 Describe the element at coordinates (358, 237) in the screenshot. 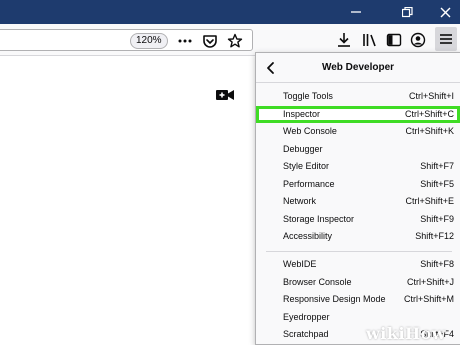

I see `menu-item-accessibility: Accessibility Shift+F12` at that location.